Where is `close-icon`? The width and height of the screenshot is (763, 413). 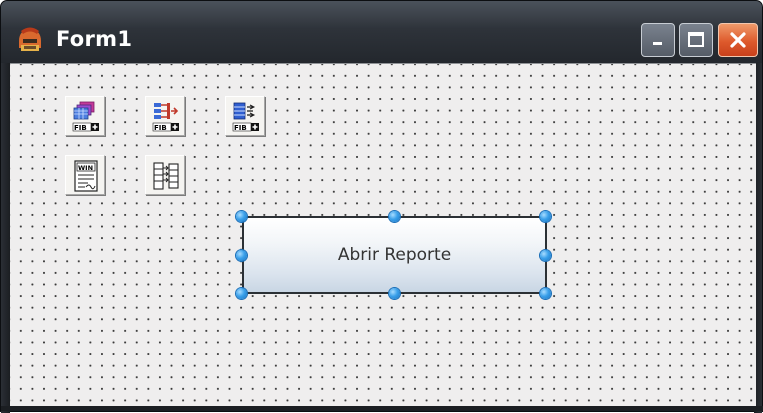 close-icon is located at coordinates (738, 40).